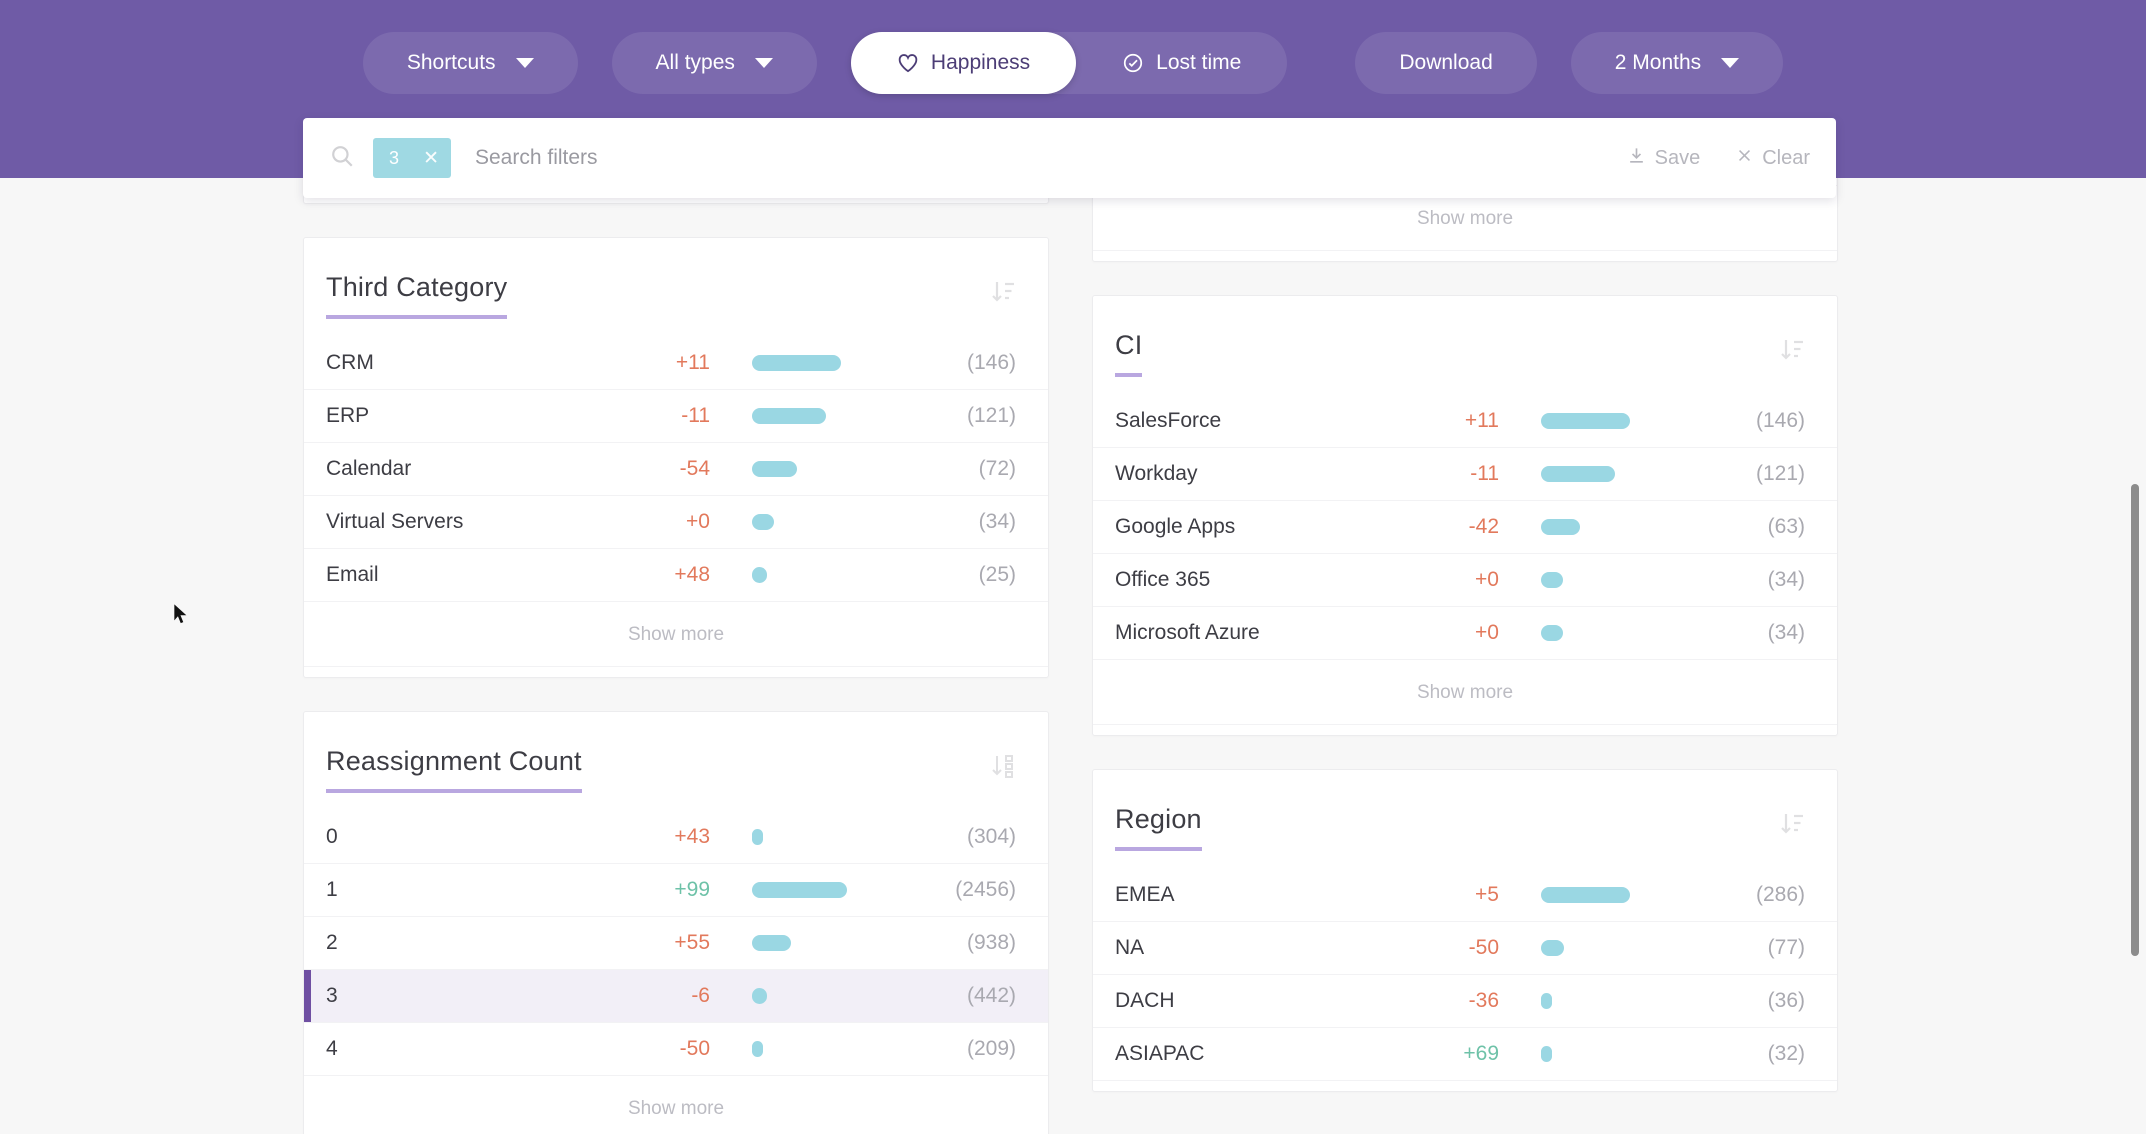  Describe the element at coordinates (2135, 720) in the screenshot. I see `vertical-scrollbar-thumb` at that location.